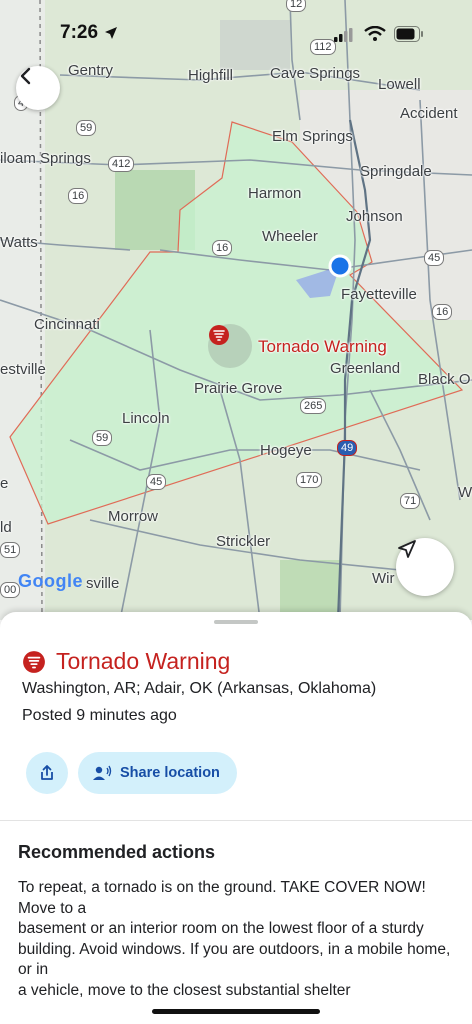 The width and height of the screenshot is (472, 1024). I want to click on share-location-button: Share location, so click(157, 773).